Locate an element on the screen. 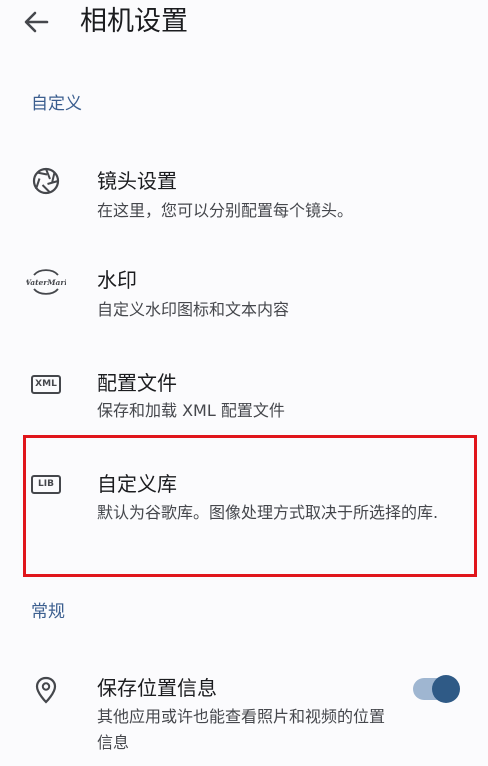 This screenshot has width=488, height=766. watermark-icon-text: WaterMark is located at coordinates (46, 282).